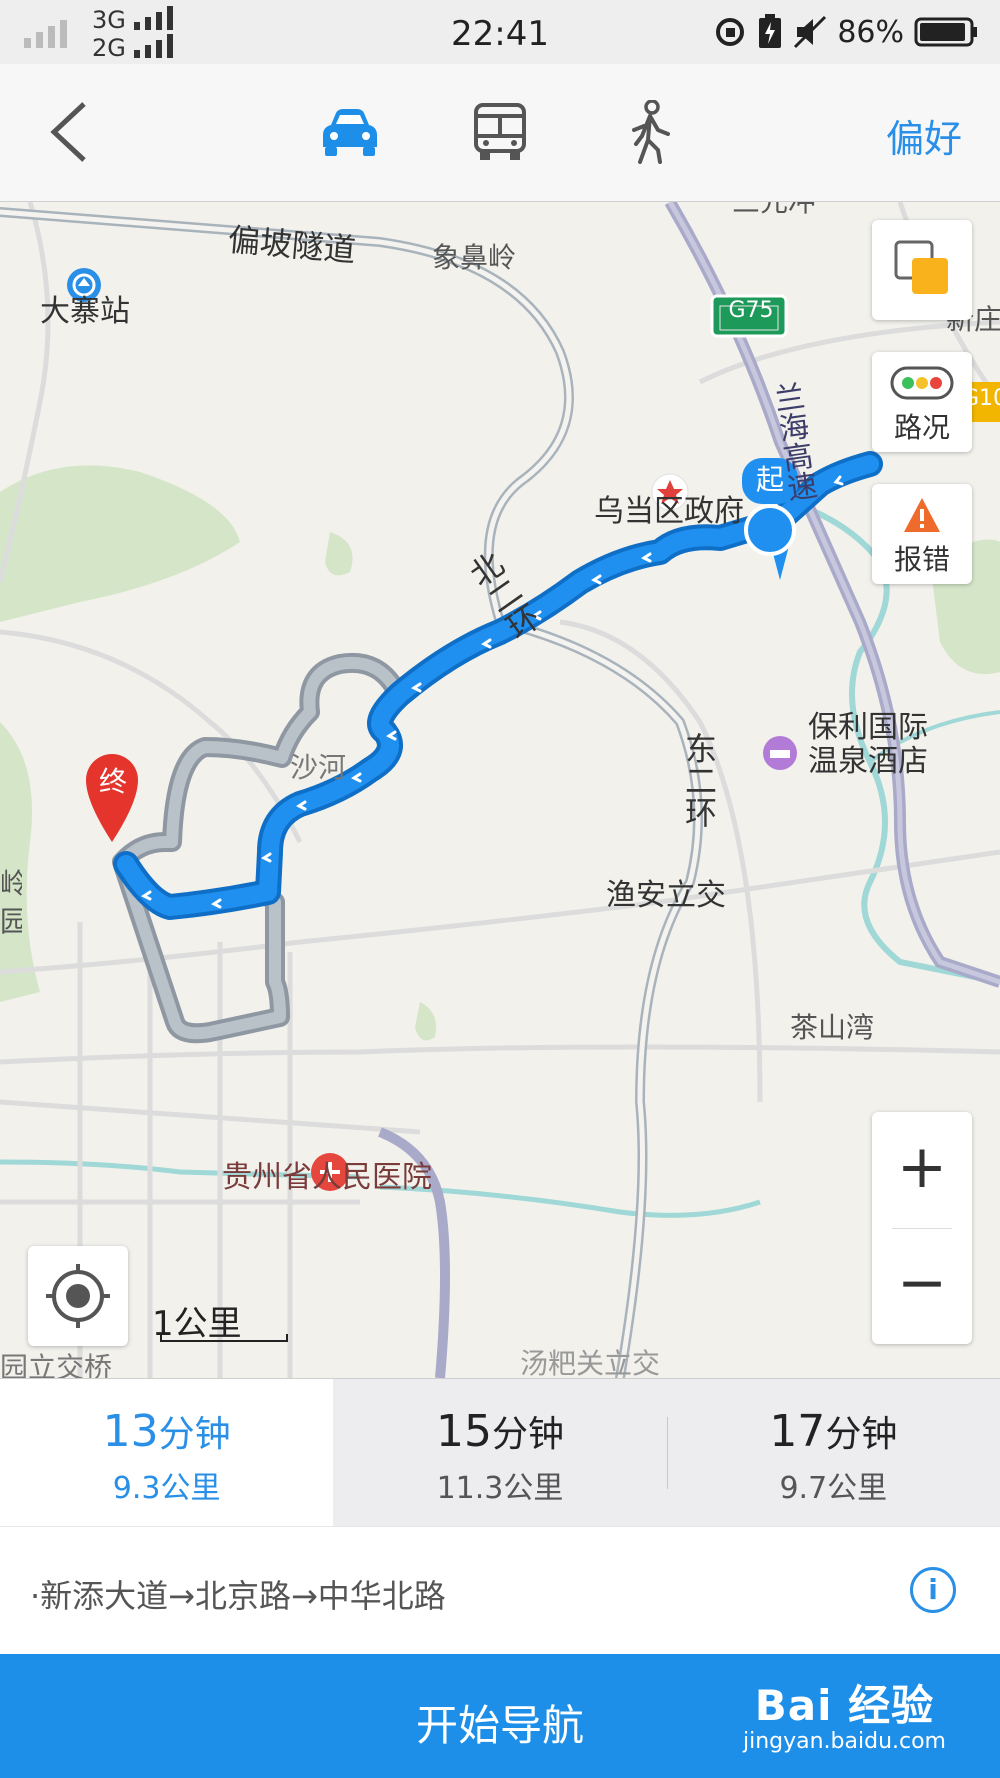 The image size is (1000, 1778). What do you see at coordinates (922, 515) in the screenshot?
I see `warning-icon` at bounding box center [922, 515].